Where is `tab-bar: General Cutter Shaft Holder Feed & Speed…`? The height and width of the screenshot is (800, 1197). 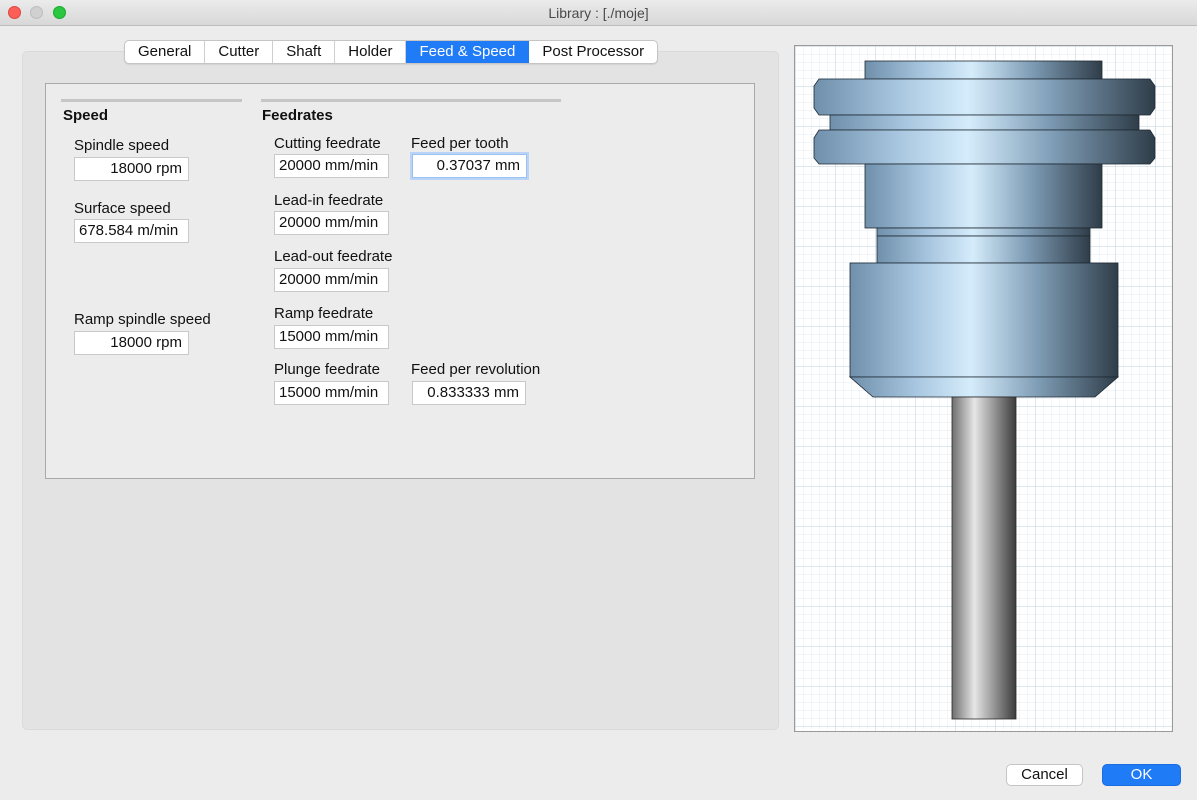
tab-bar: General Cutter Shaft Holder Feed & Speed… is located at coordinates (391, 52).